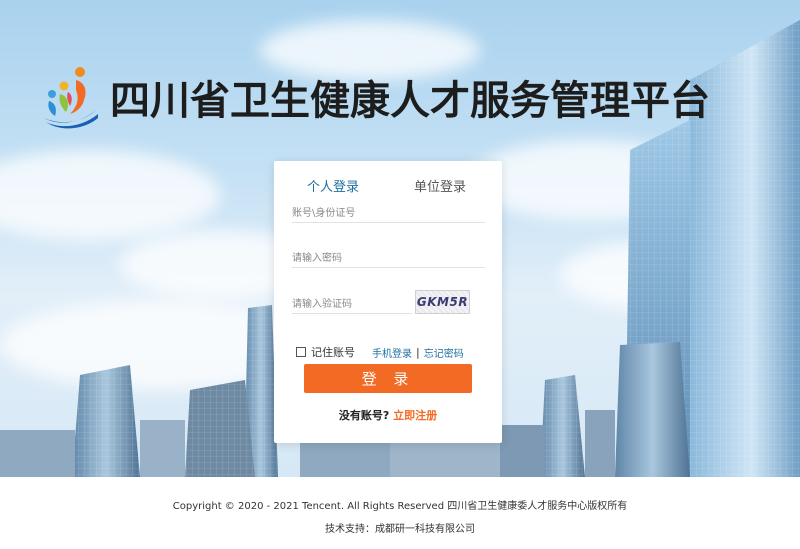  What do you see at coordinates (410, 101) in the screenshot?
I see `site-title: 四川省卫生健康人才服务管理平台` at bounding box center [410, 101].